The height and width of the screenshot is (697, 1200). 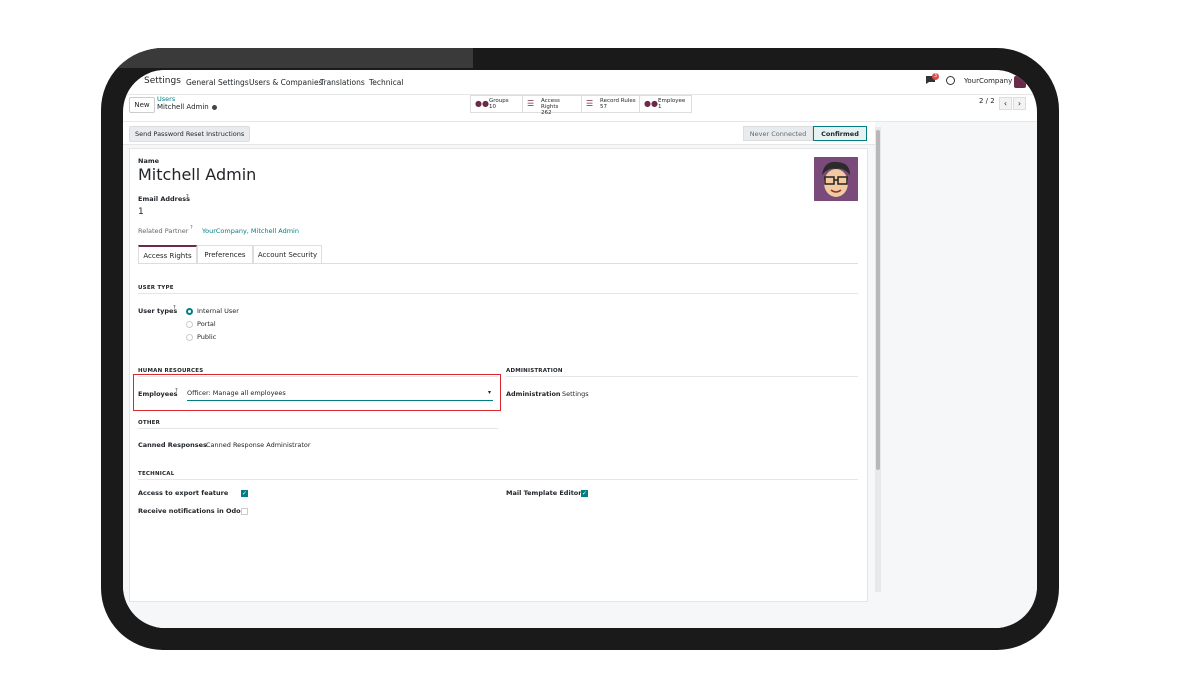 I want to click on gear-icon, so click(x=214, y=107).